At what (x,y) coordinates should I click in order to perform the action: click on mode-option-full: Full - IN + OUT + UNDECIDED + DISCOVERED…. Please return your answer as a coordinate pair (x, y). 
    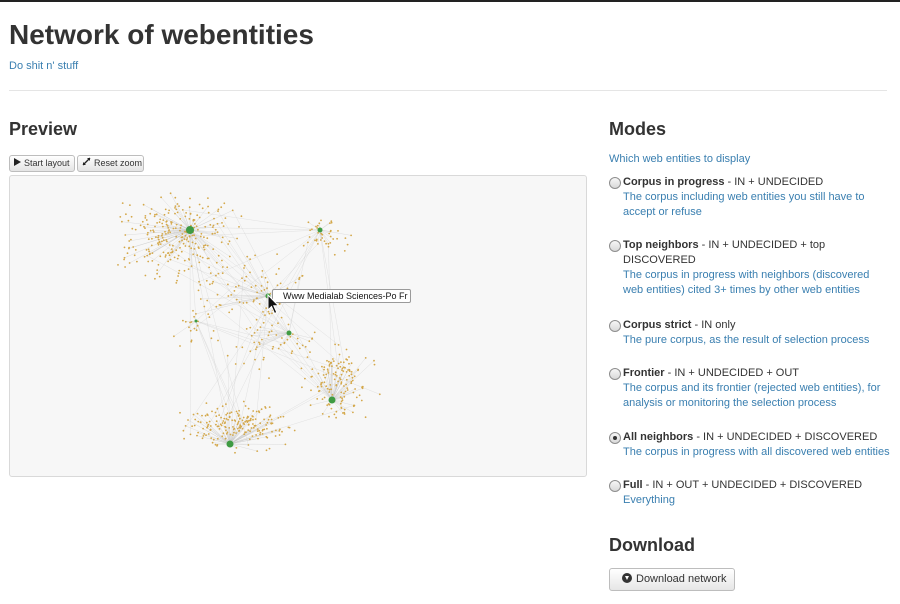
    Looking at the image, I should click on (750, 493).